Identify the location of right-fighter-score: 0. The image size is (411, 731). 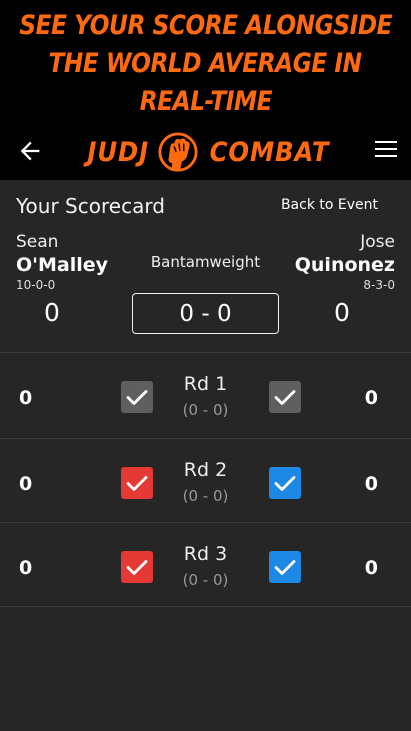
(342, 312).